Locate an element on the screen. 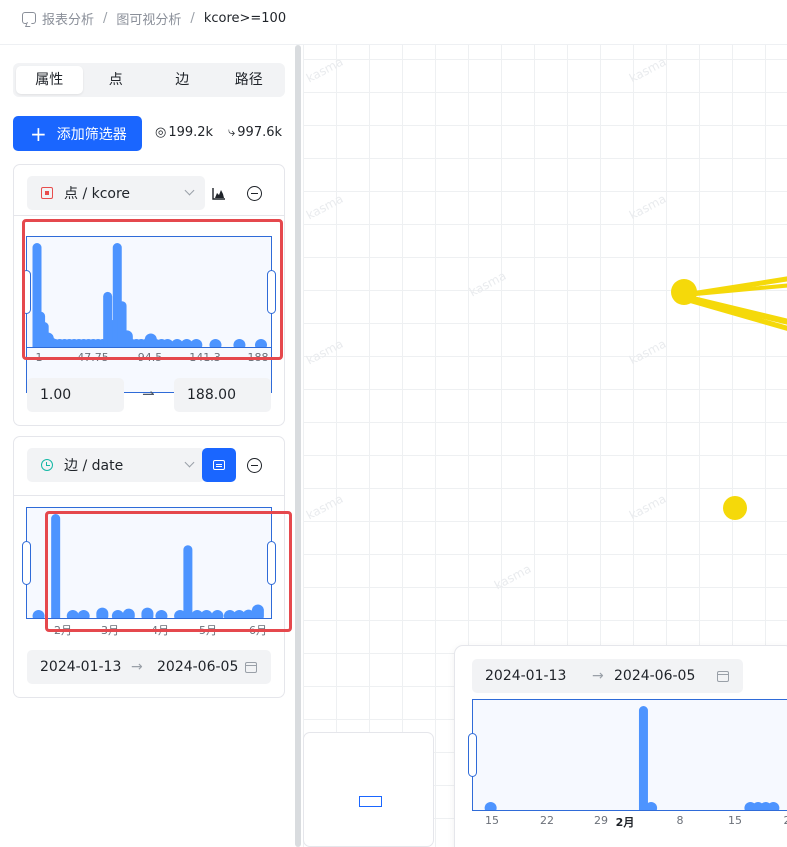 The width and height of the screenshot is (787, 847). axis-tick-label: 2 is located at coordinates (785, 820).